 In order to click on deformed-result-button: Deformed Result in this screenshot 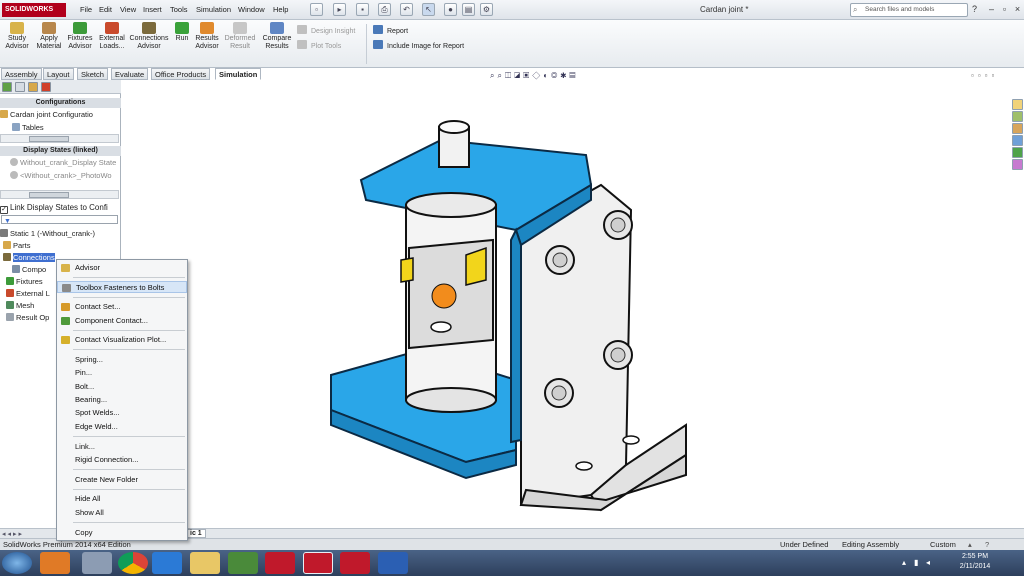, I will do `click(240, 36)`.